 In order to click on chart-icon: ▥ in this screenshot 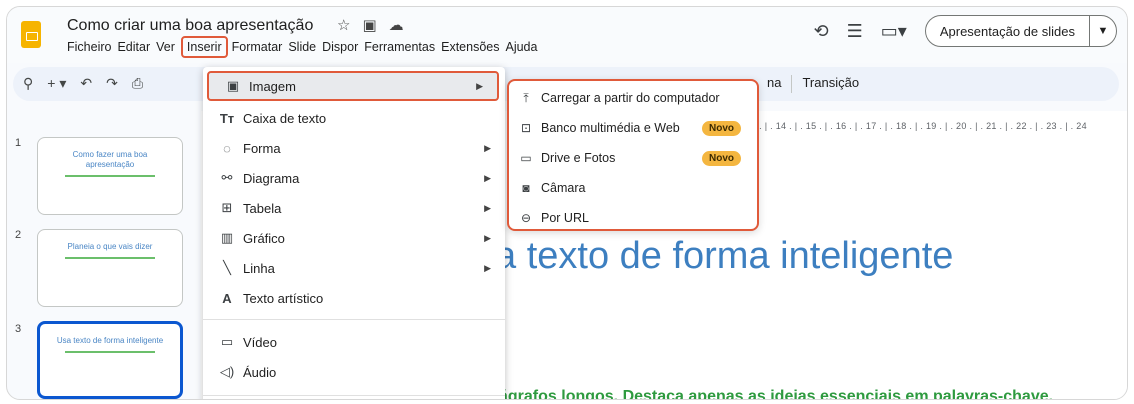, I will do `click(227, 237)`.